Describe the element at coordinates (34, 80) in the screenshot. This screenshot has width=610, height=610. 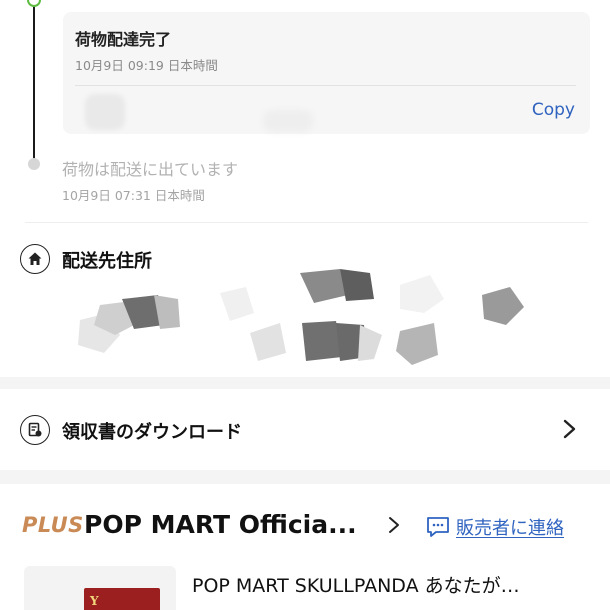
I see `timeline-line` at that location.